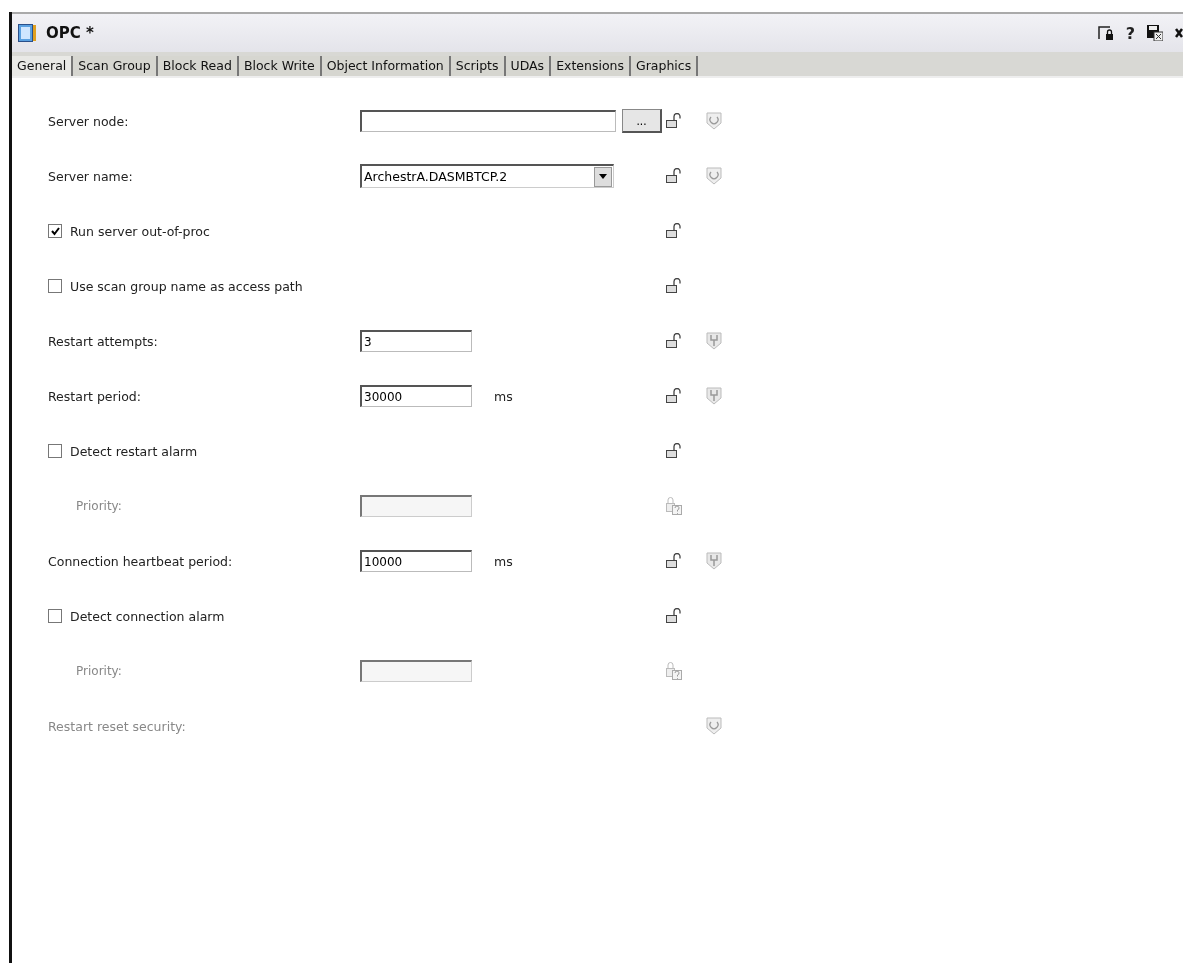 This screenshot has height=963, width=1183. I want to click on field-label: Server node:, so click(88, 121).